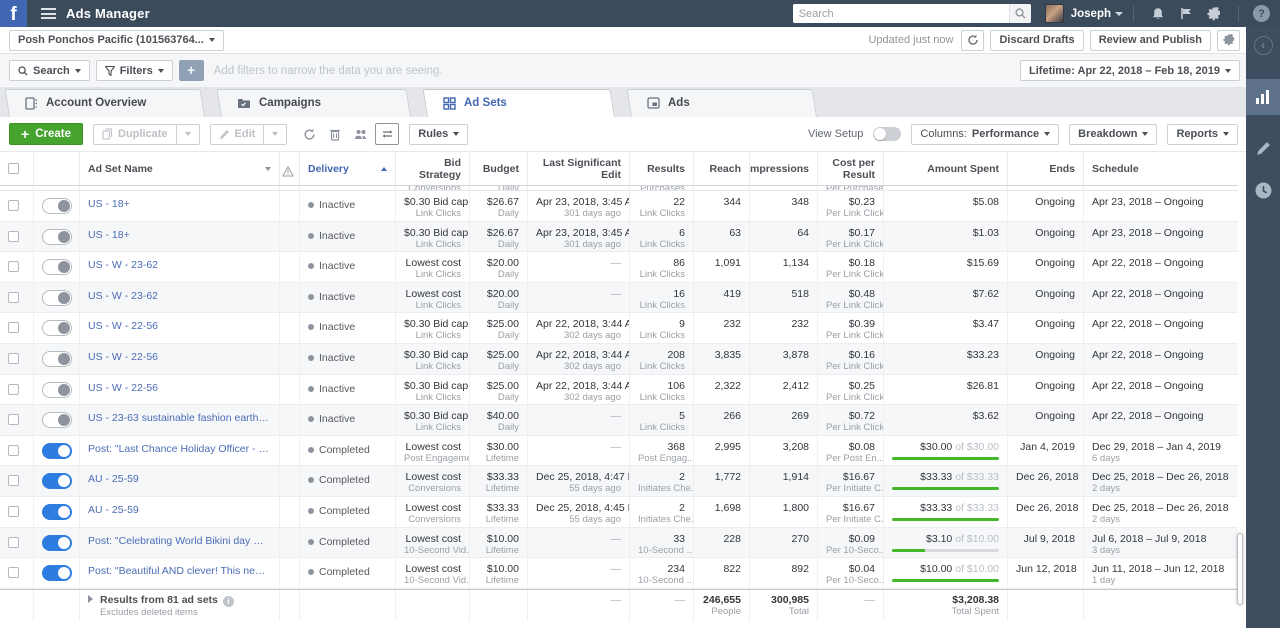 This screenshot has width=1280, height=628. Describe the element at coordinates (499, 168) in the screenshot. I see `column-header-budget: Budget` at that location.